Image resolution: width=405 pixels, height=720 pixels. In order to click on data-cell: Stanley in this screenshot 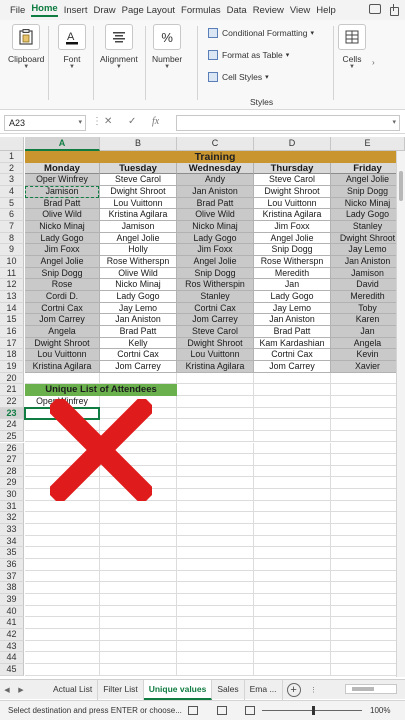, I will do `click(368, 226)`.